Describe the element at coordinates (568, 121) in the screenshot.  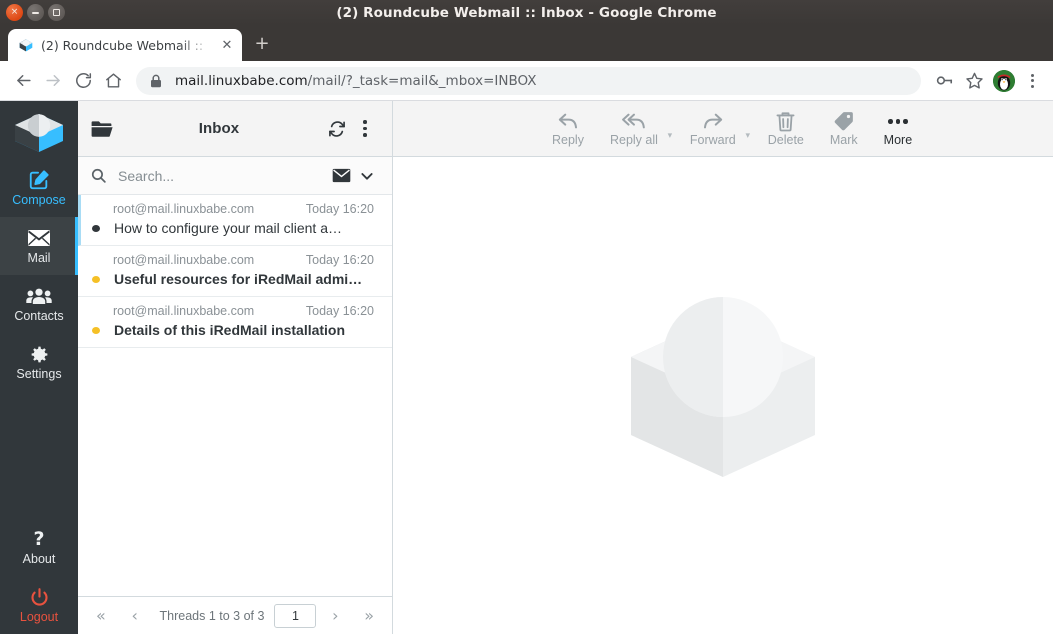
I see `reply-arrow-icon` at that location.